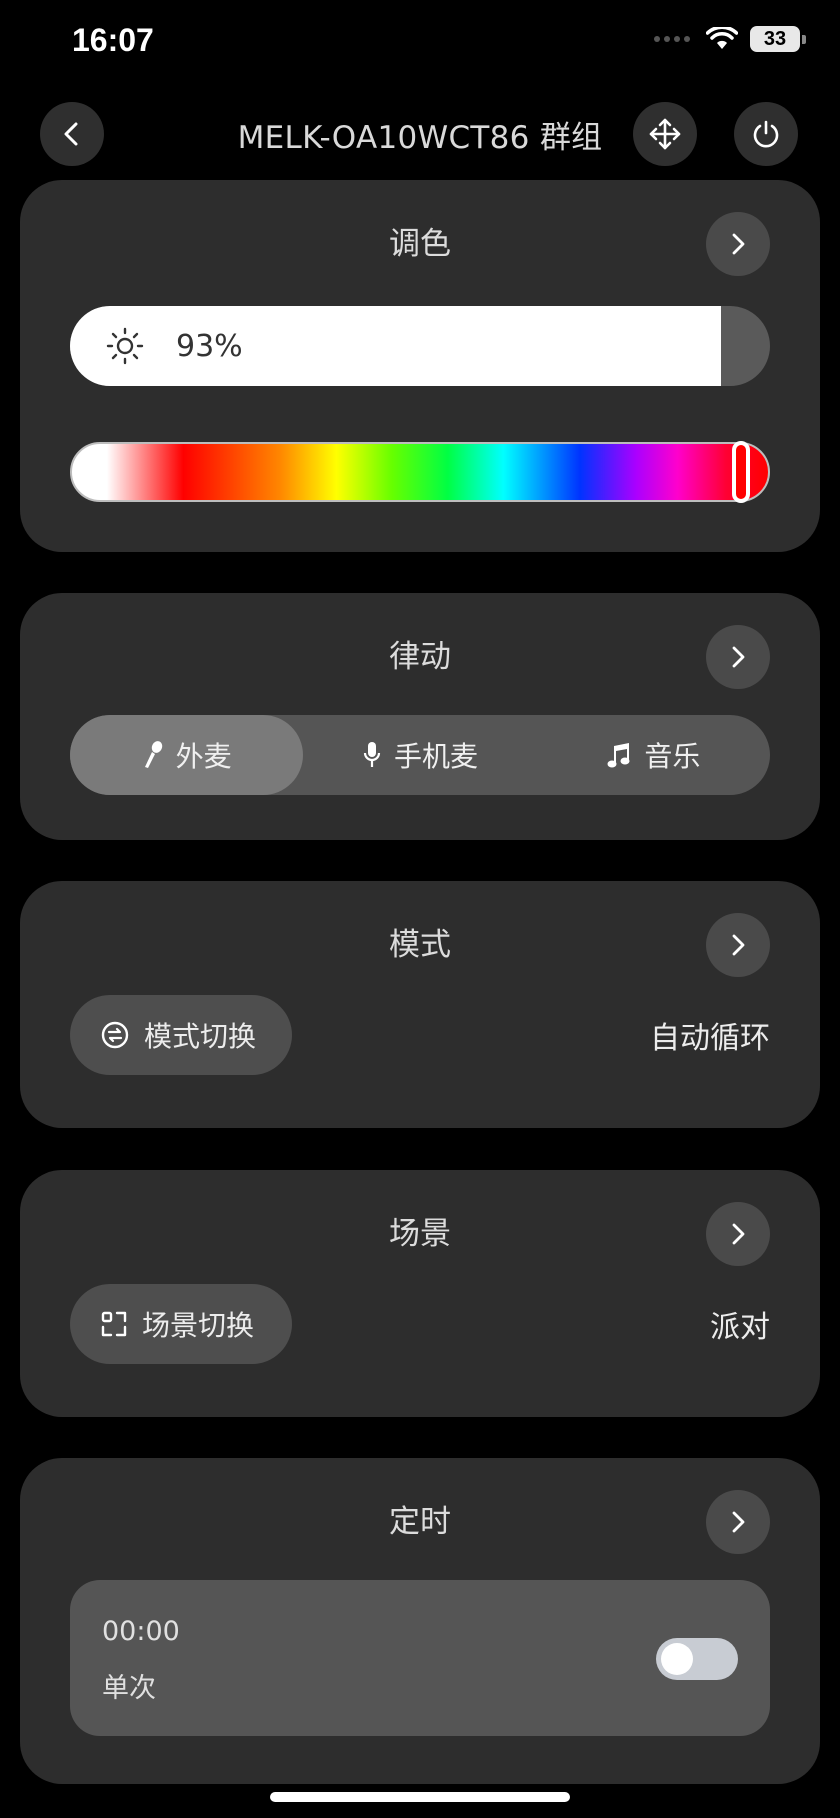 This screenshot has height=1818, width=840. I want to click on rhythm-detail-button, so click(738, 657).